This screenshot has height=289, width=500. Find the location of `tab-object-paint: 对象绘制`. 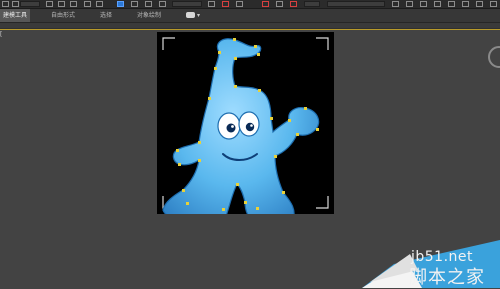

tab-object-paint: 对象绘制 is located at coordinates (149, 15).